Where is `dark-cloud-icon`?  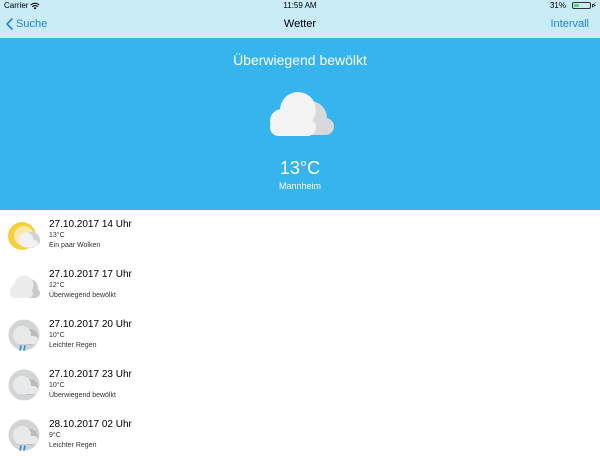
dark-cloud-icon is located at coordinates (24, 385).